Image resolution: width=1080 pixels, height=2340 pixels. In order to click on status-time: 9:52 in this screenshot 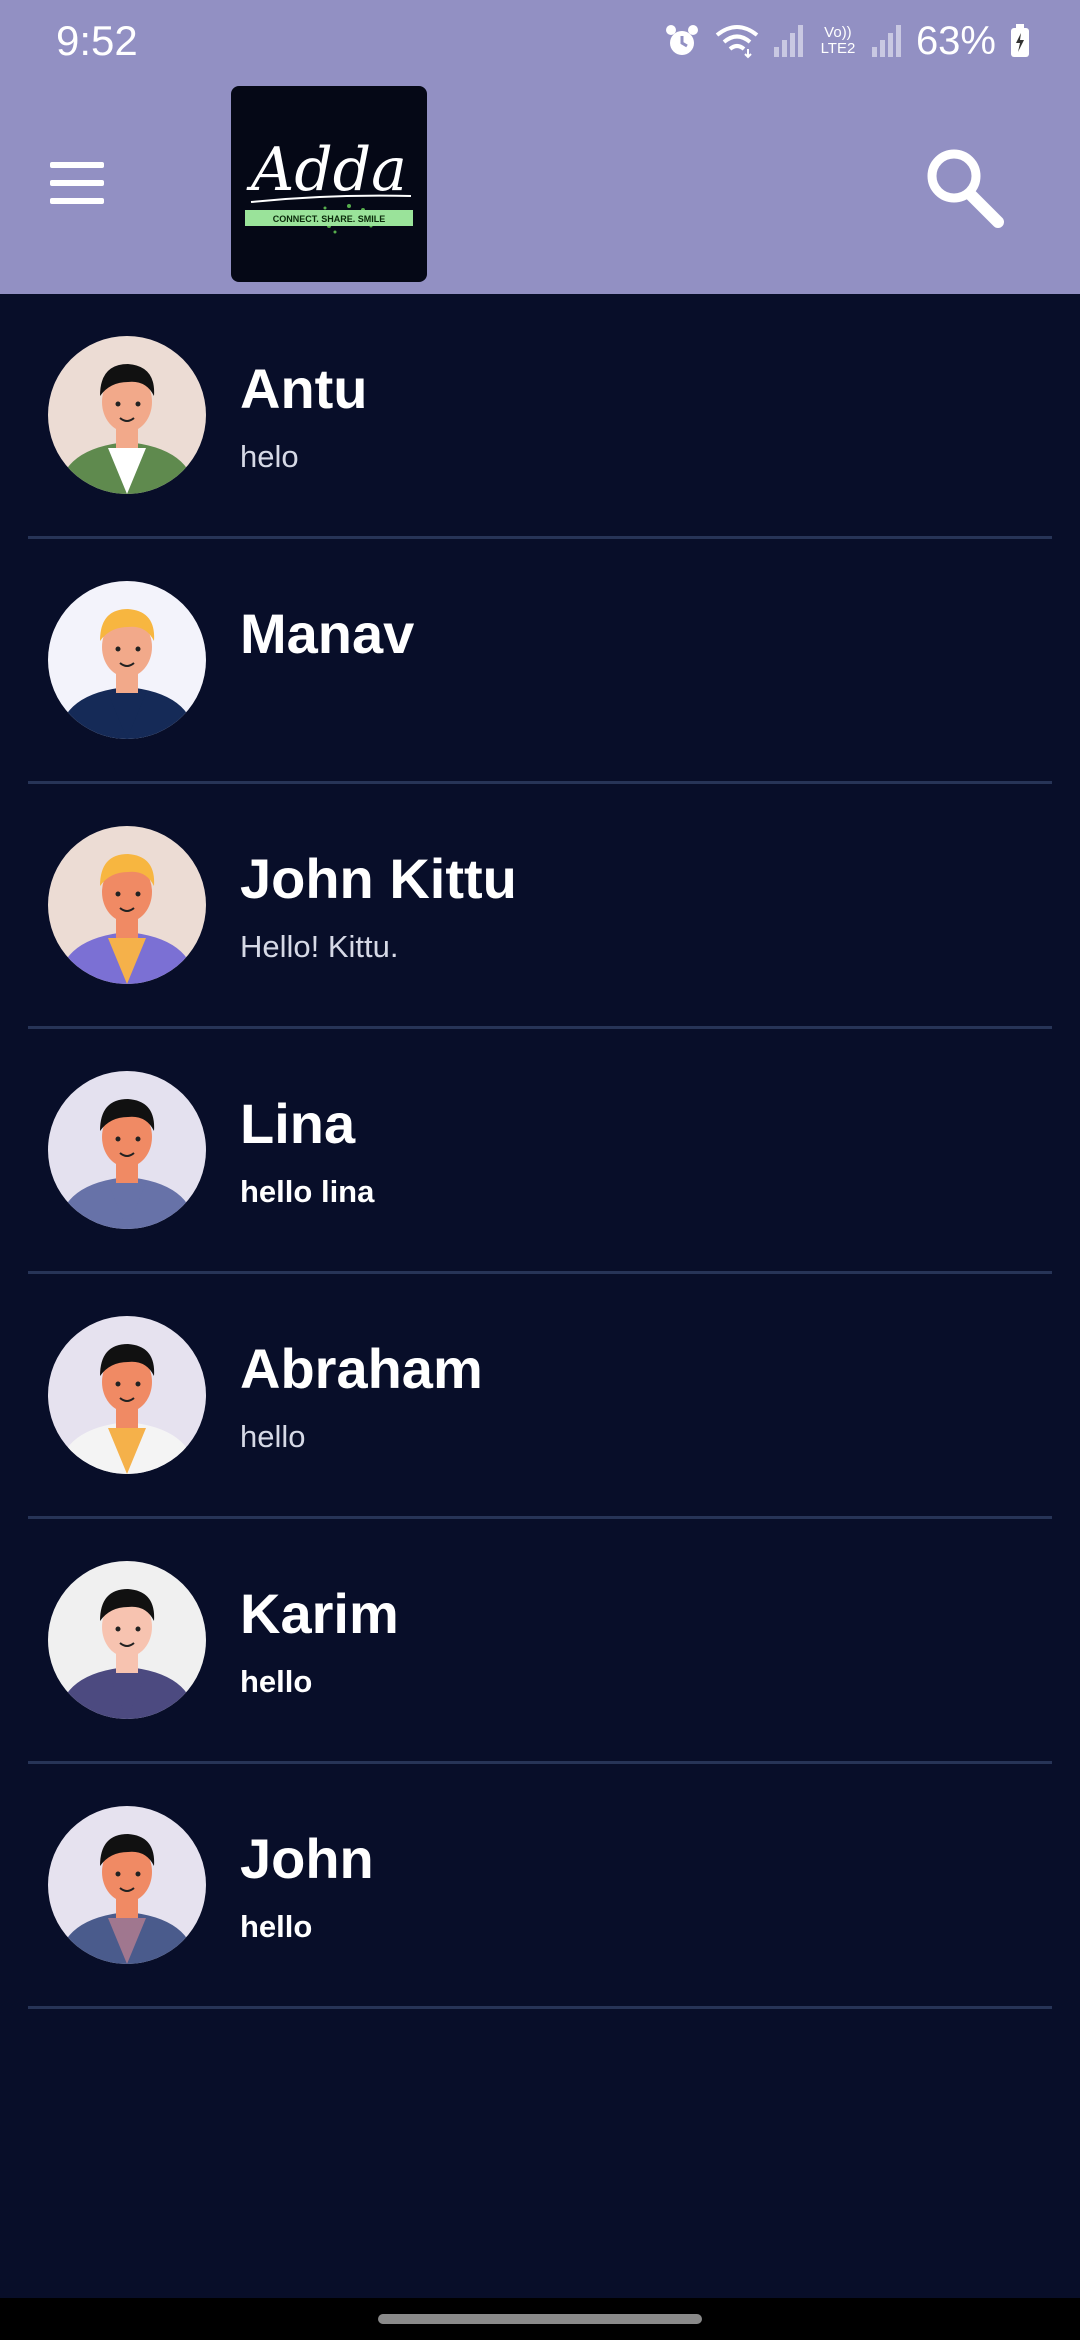, I will do `click(97, 40)`.